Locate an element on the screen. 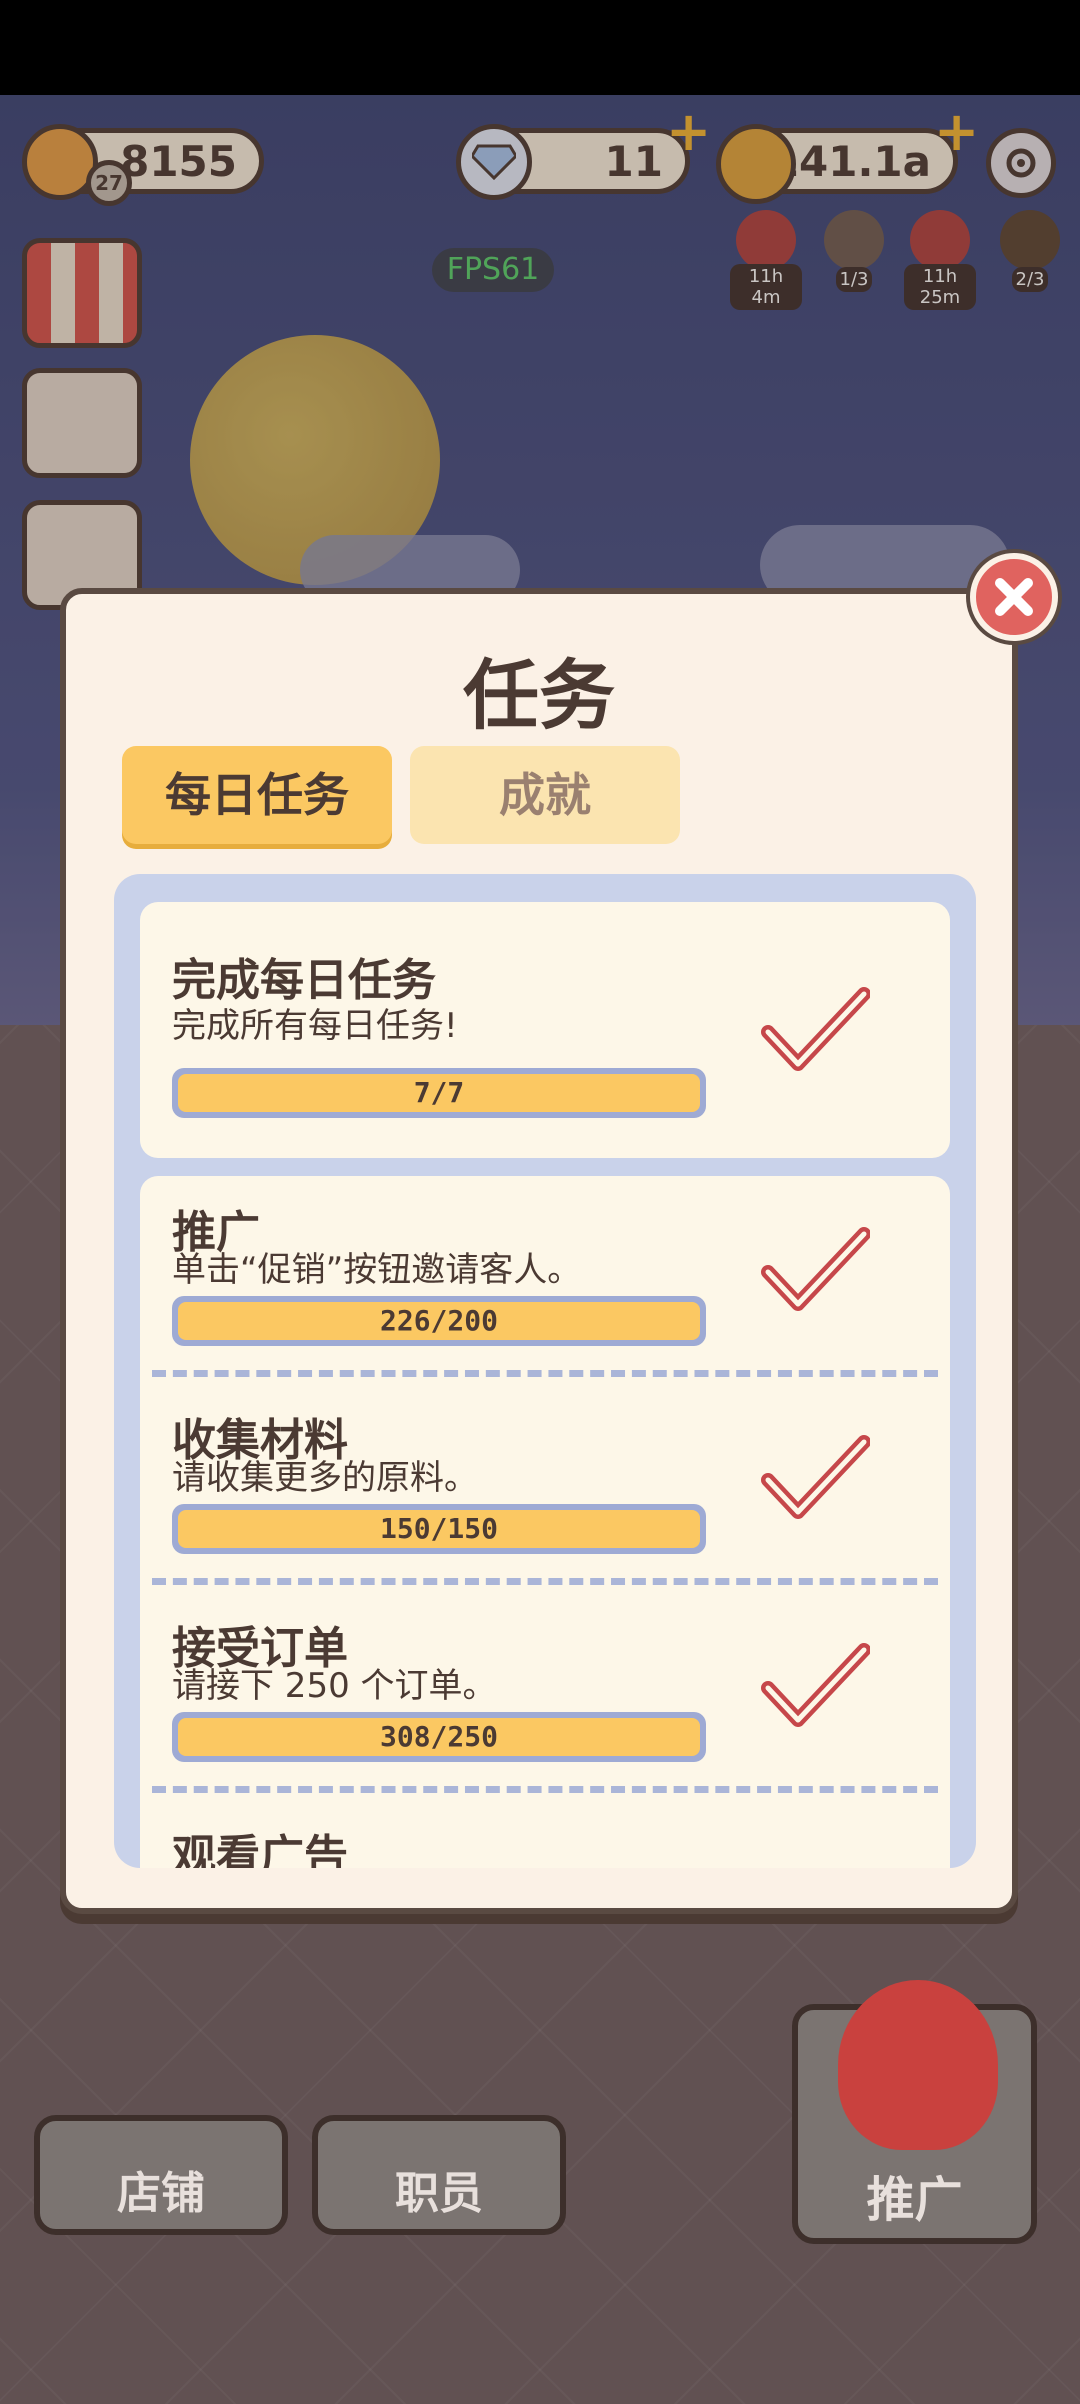 This screenshot has height=2404, width=1080. task-description: 请收集更多的原料。 is located at coordinates (325, 1478).